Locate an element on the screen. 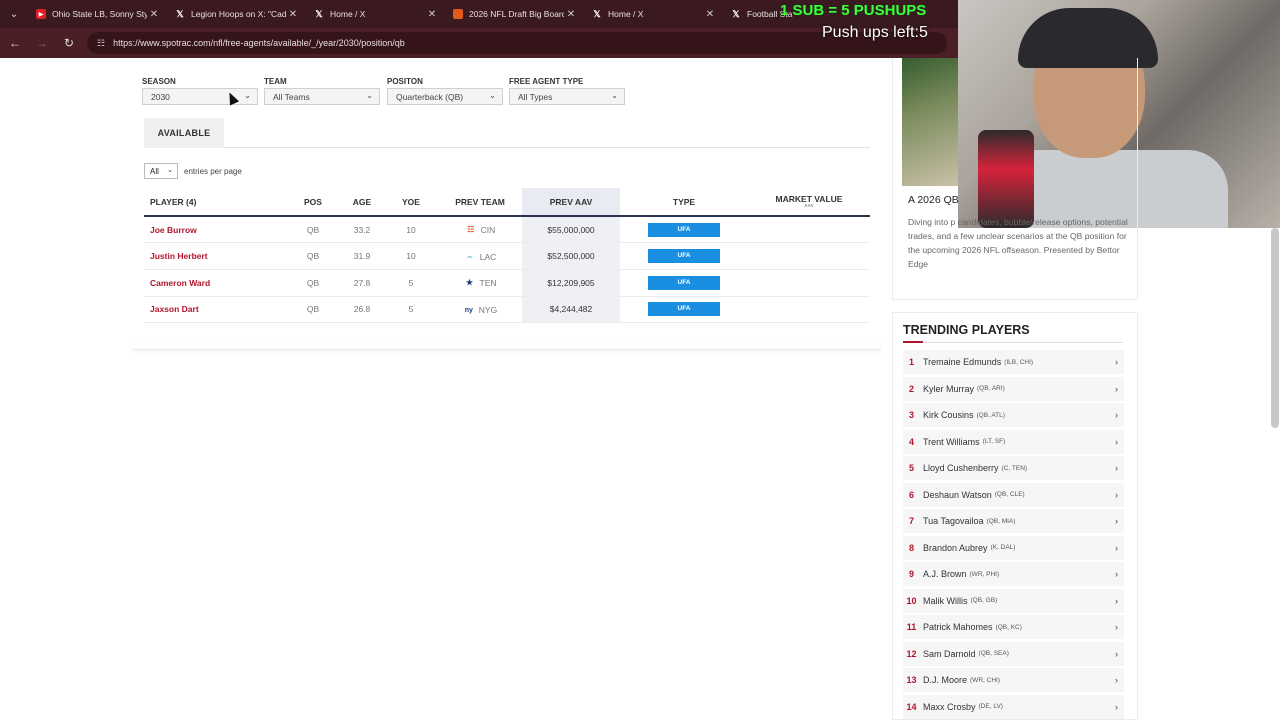 This screenshot has height=720, width=1280. trending-rank: 10 is located at coordinates (911, 600).